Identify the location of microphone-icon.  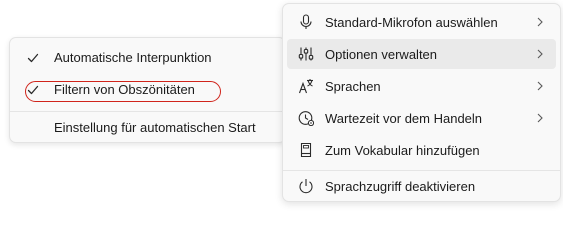
(306, 22).